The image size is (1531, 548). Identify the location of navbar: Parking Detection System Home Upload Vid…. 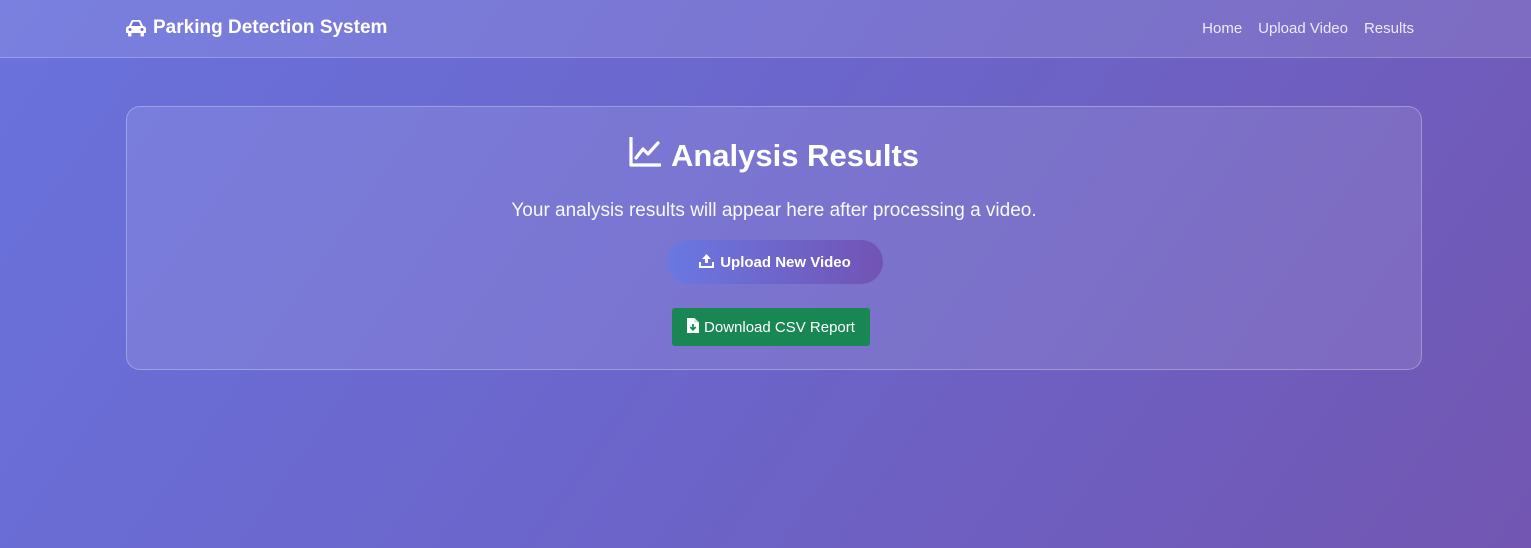
(765, 29).